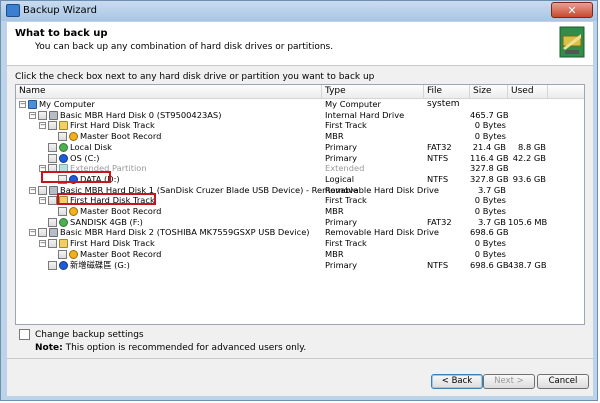 The height and width of the screenshot is (403, 600). Describe the element at coordinates (382, 189) in the screenshot. I see `row-type: Removable Hard Disk Drive` at that location.